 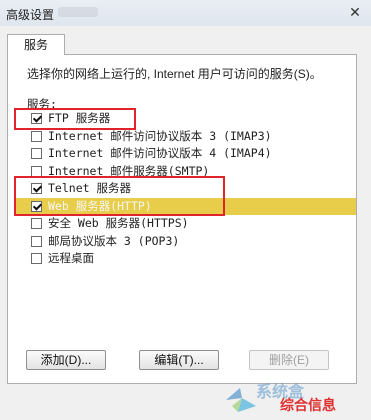 I want to click on title-bar: 高级设置 ✕, so click(x=185, y=13).